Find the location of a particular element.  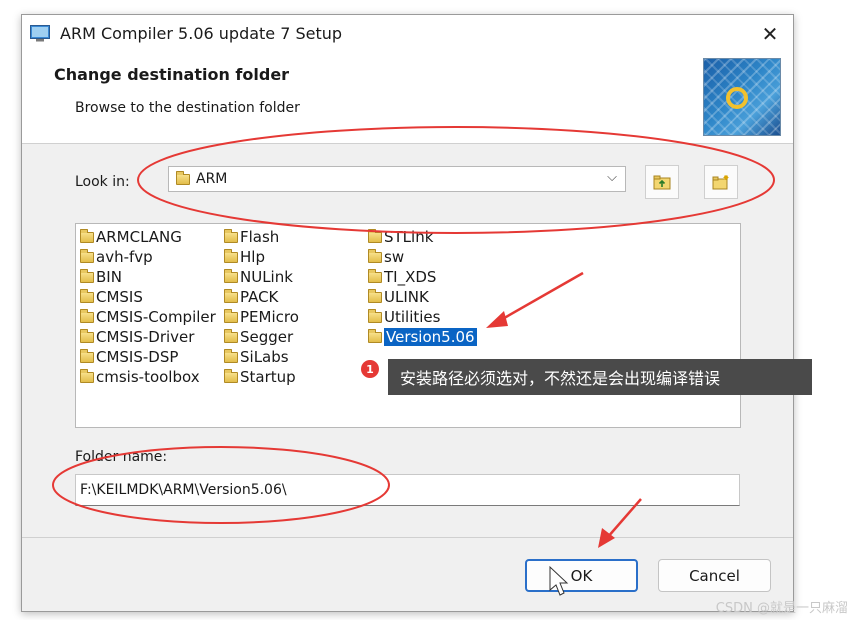

list-item: TI_XDS is located at coordinates (422, 277).